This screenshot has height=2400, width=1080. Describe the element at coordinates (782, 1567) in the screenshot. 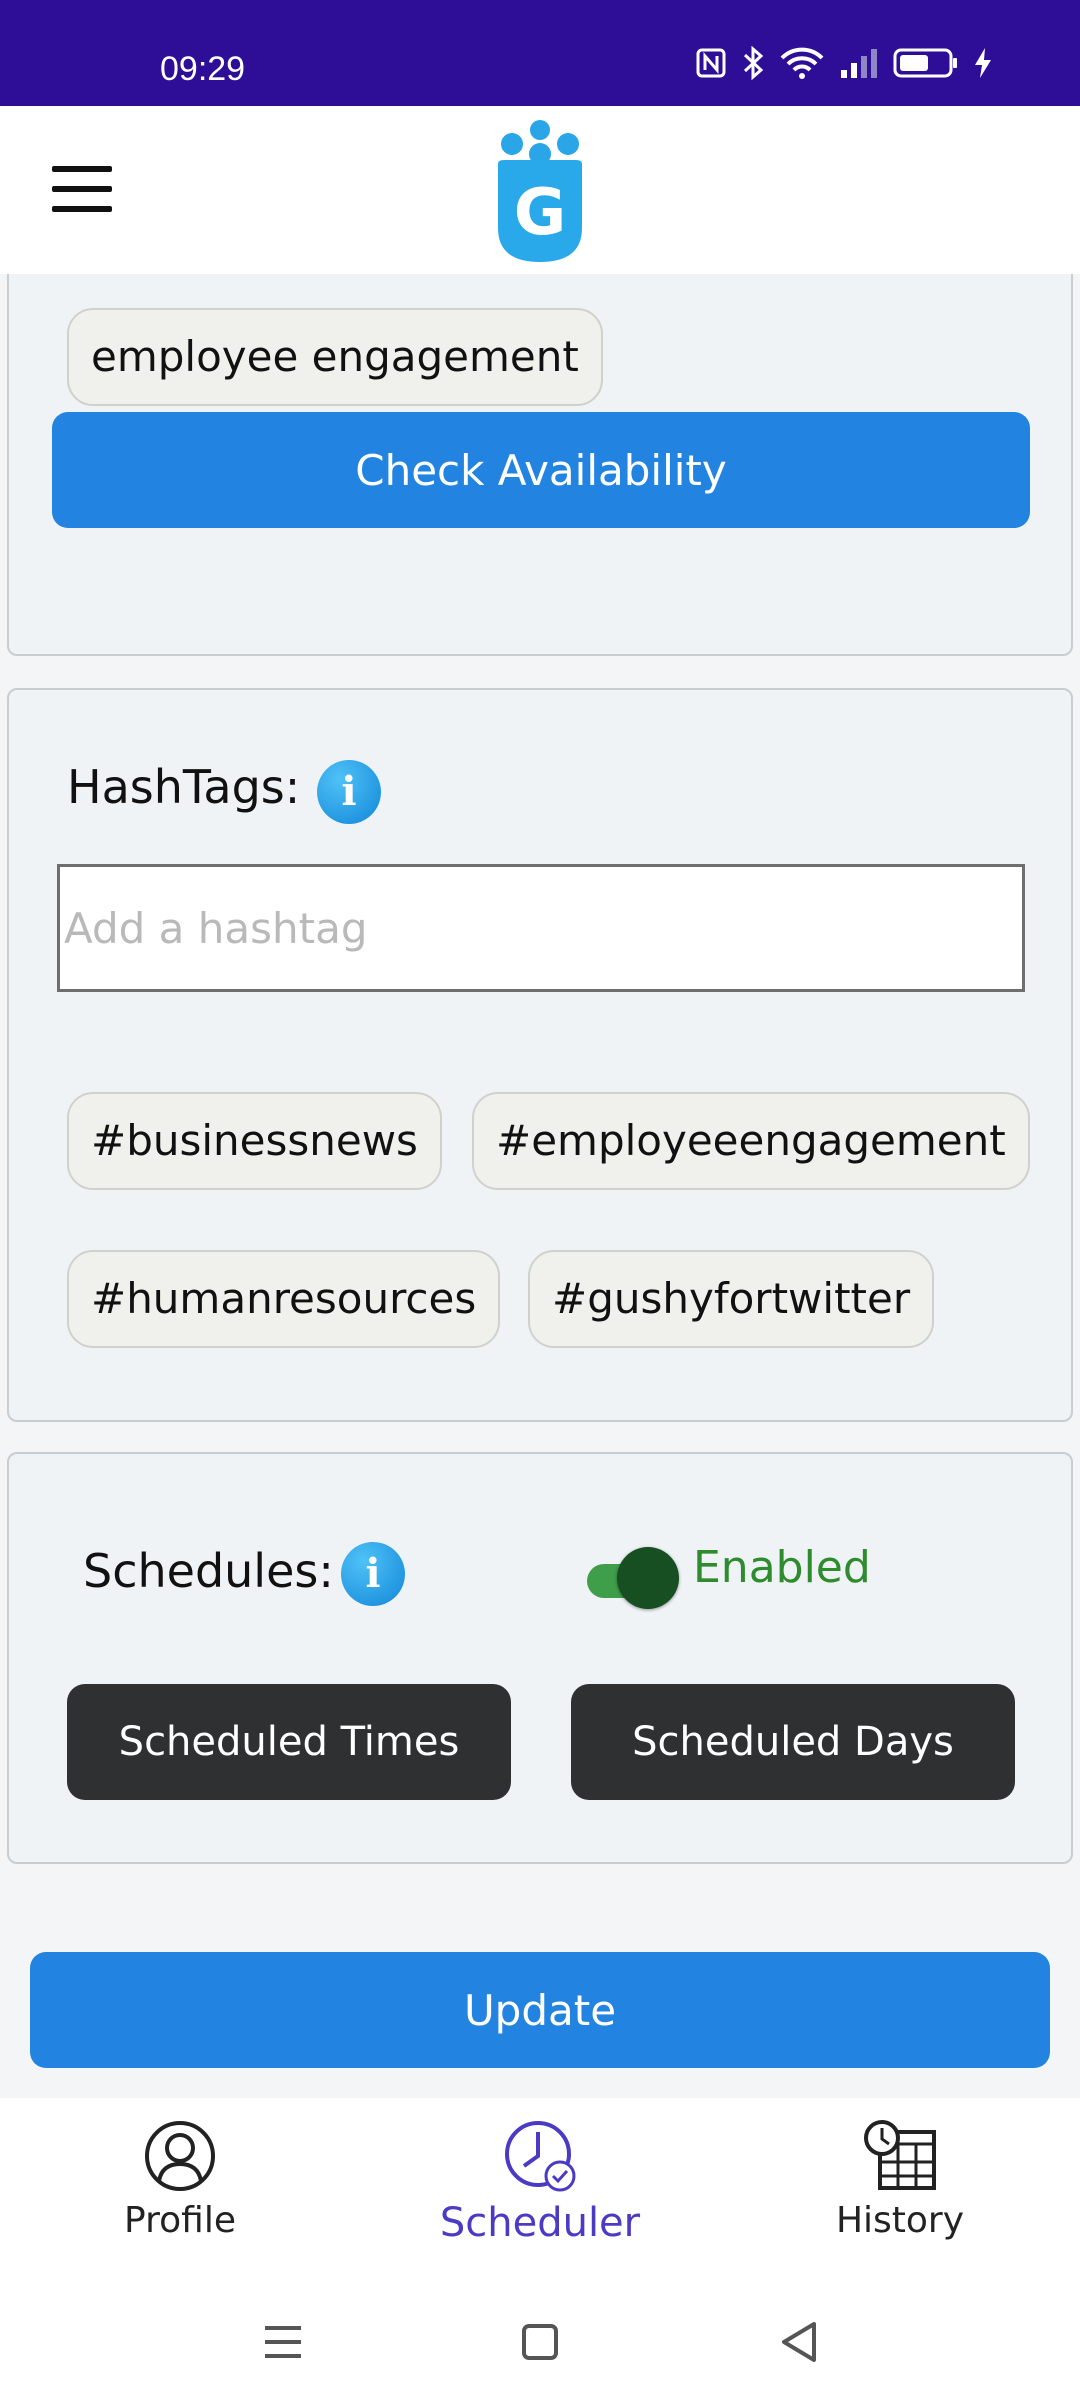

I see `toggle-status-label: Enabled` at that location.